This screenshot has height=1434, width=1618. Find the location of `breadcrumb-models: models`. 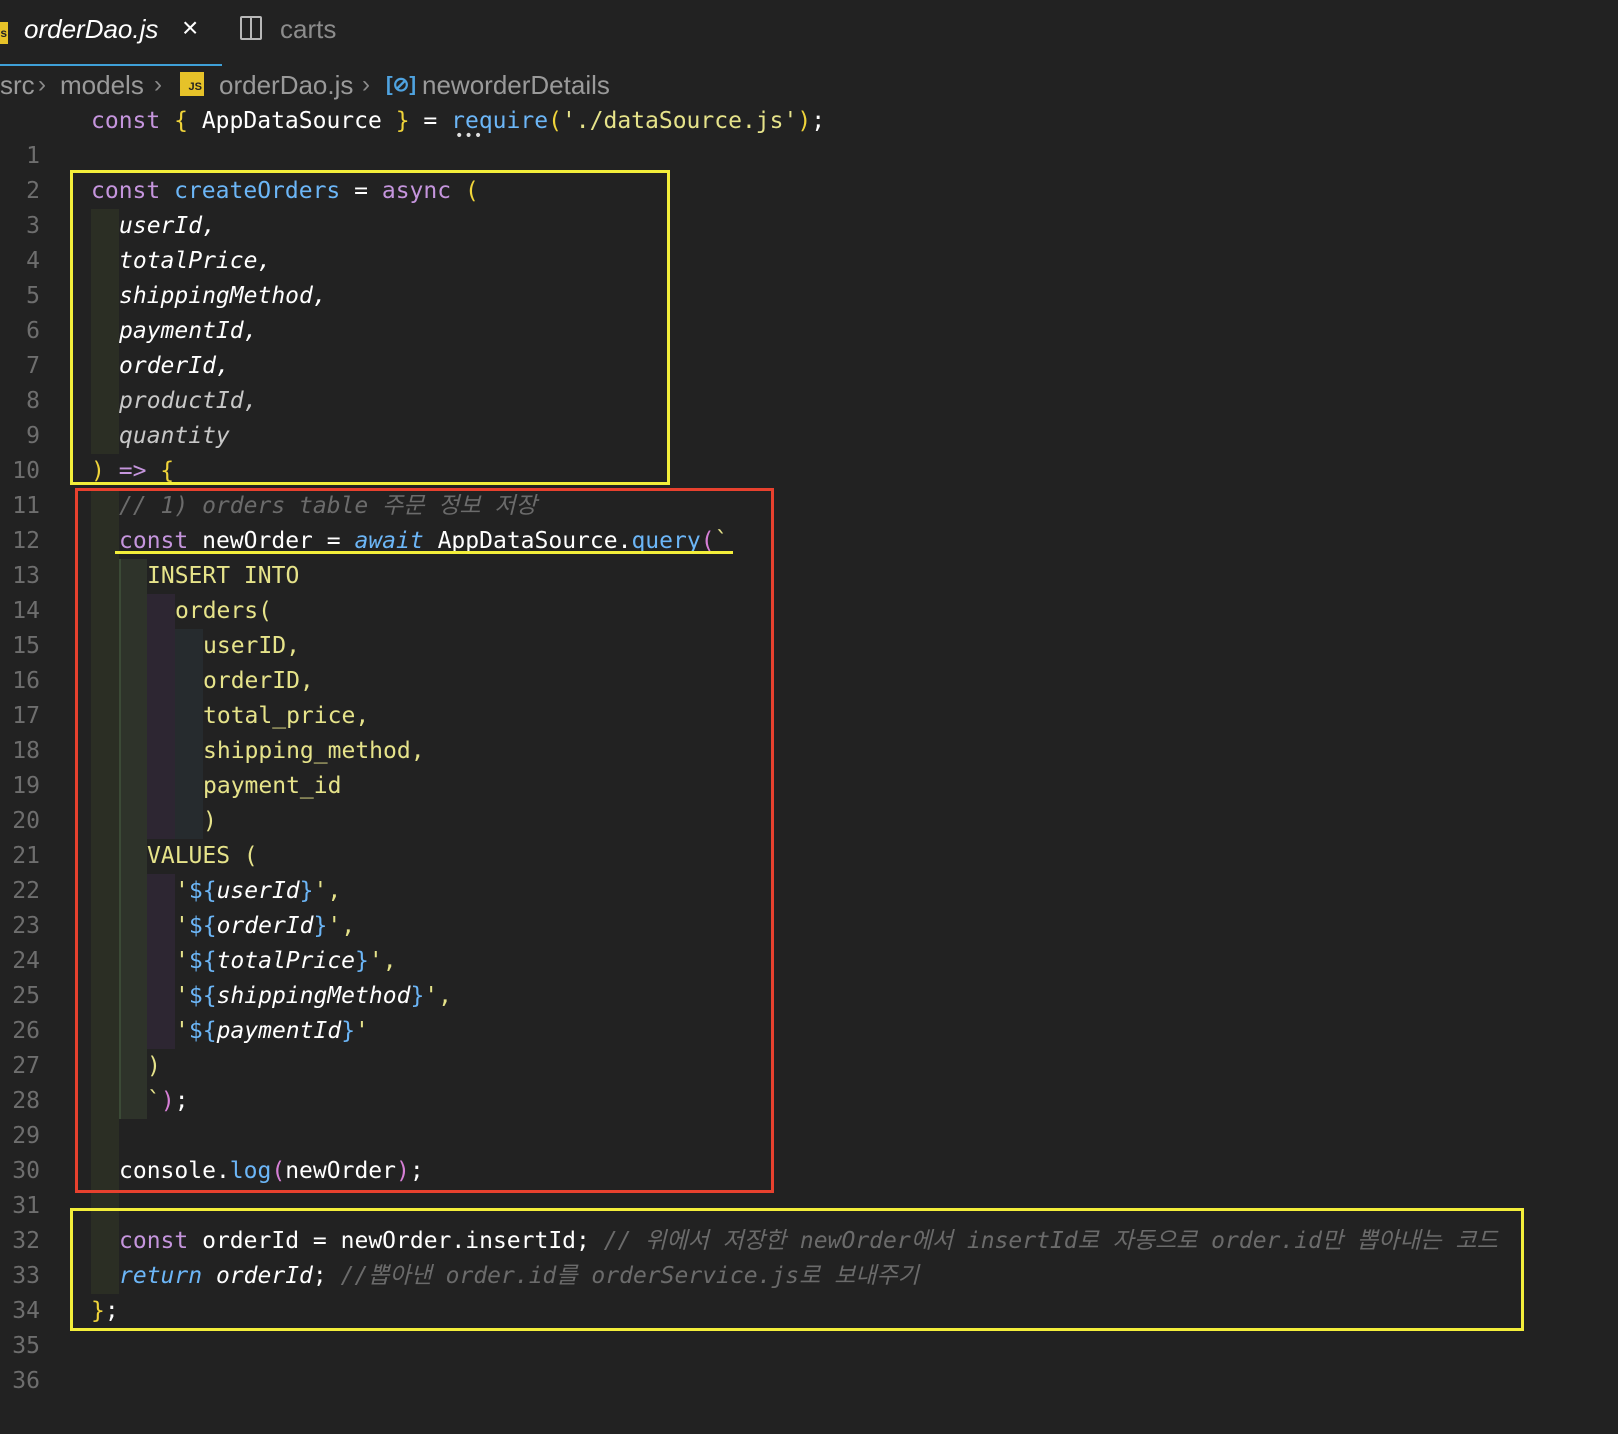

breadcrumb-models: models is located at coordinates (102, 85).